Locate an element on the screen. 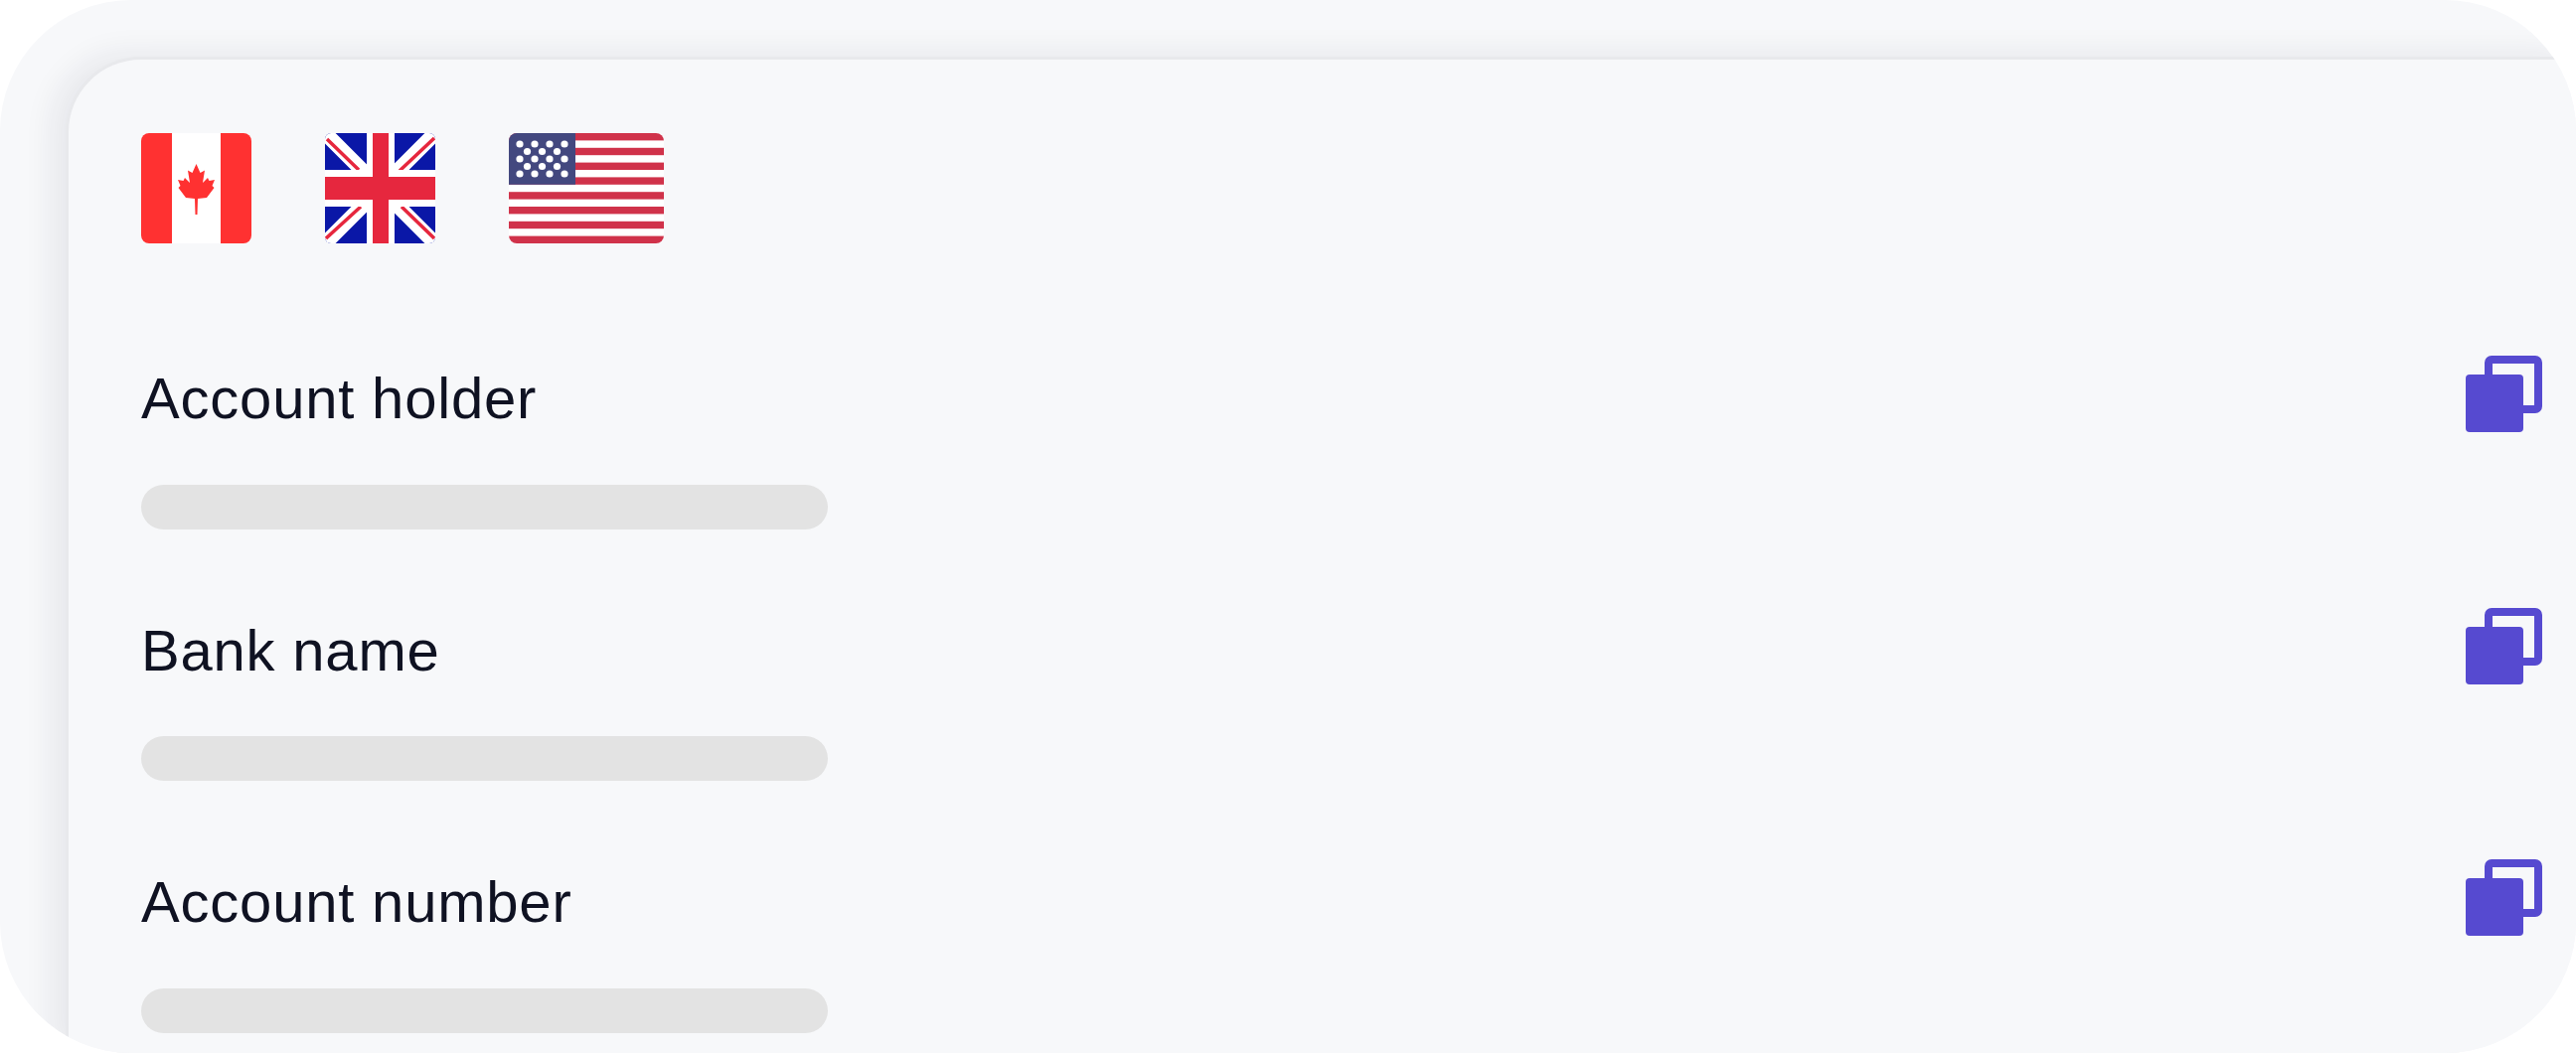 This screenshot has height=1053, width=2576. field-label: Account number is located at coordinates (356, 902).